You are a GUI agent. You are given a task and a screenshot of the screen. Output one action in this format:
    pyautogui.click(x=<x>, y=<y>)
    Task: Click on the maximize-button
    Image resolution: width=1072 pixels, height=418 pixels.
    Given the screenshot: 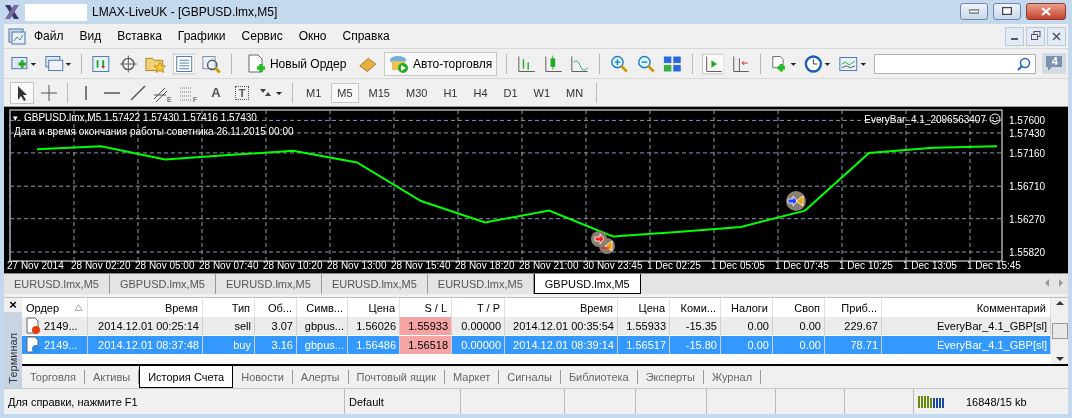 What is the action you would take?
    pyautogui.click(x=1007, y=11)
    